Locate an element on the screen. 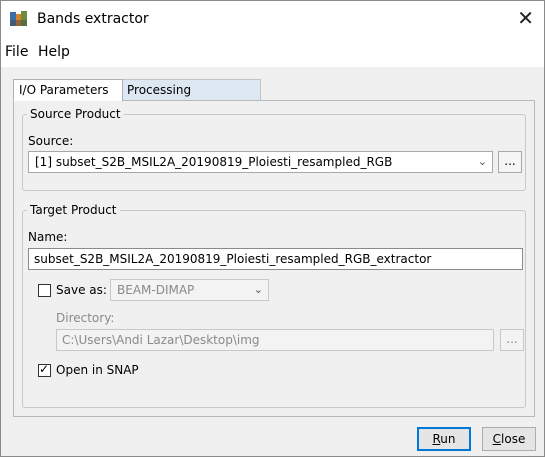  menu-file: File is located at coordinates (16, 52).